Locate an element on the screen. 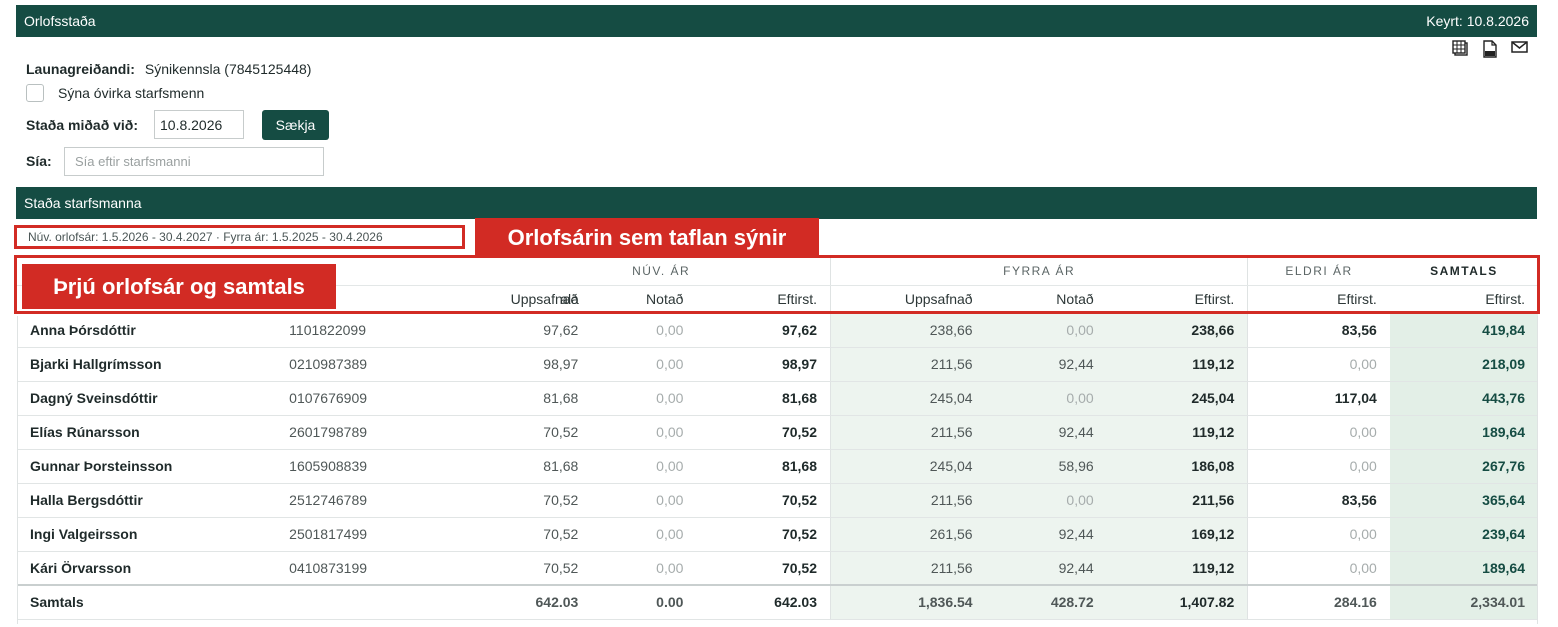  total-remaining-cell: 218,09 is located at coordinates (1463, 364).